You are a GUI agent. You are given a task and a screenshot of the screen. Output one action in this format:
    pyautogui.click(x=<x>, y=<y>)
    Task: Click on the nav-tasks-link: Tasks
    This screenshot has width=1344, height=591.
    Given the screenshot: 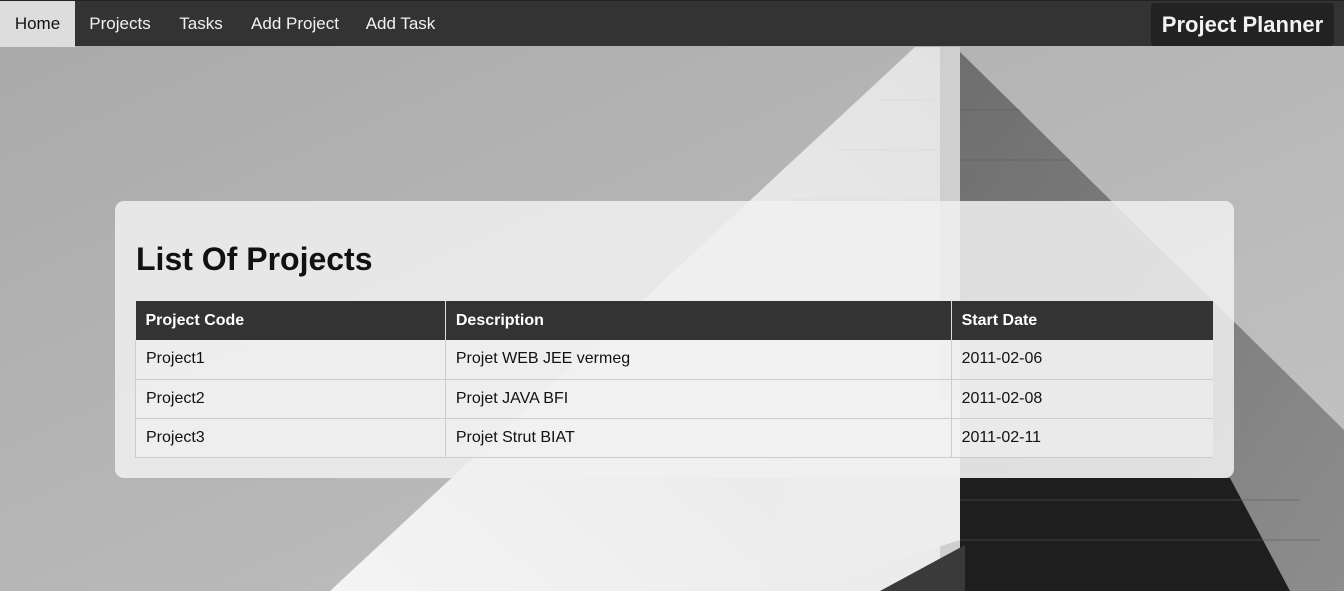 What is the action you would take?
    pyautogui.click(x=201, y=24)
    